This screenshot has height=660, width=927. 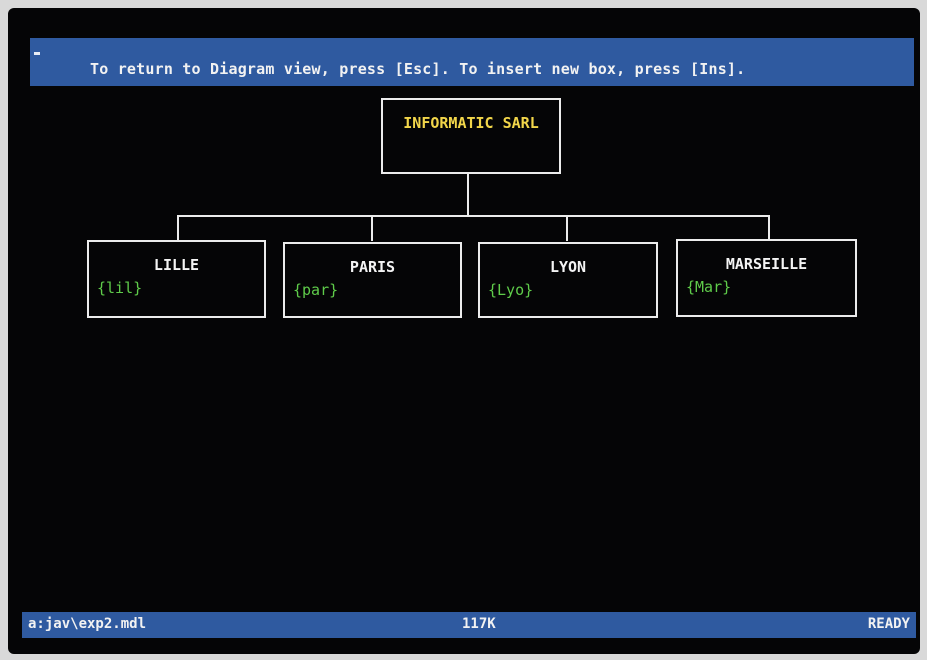 I want to click on connector-paris, so click(x=372, y=228).